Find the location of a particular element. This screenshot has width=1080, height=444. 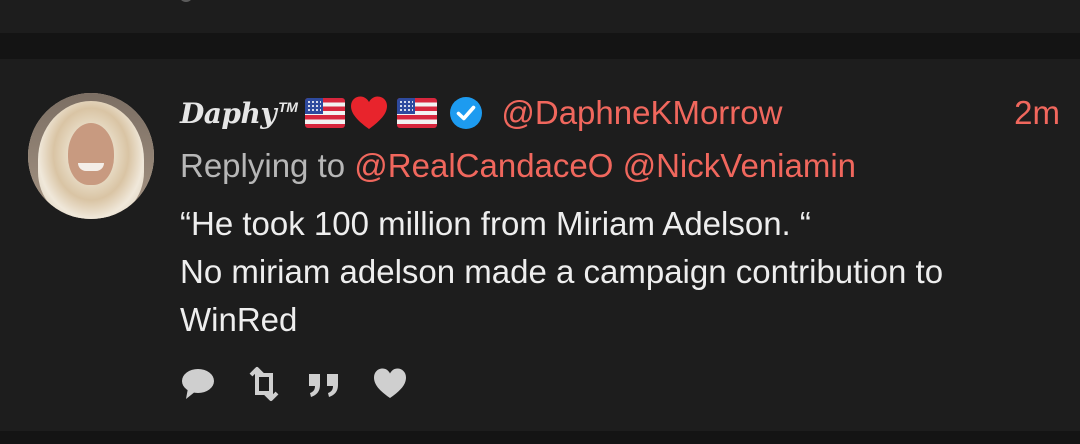

reply-button is located at coordinates (198, 384).